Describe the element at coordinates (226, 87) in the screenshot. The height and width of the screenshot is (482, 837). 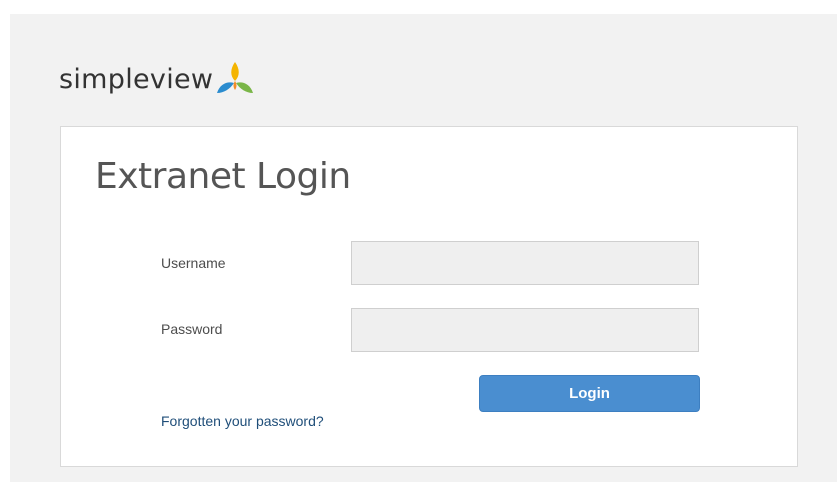
I see `logo-left-leaf` at that location.